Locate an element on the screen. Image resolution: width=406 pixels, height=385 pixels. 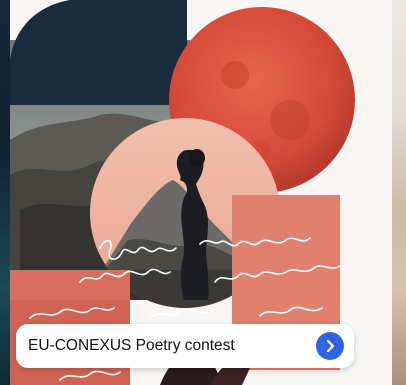
chevron-right-button is located at coordinates (330, 346).